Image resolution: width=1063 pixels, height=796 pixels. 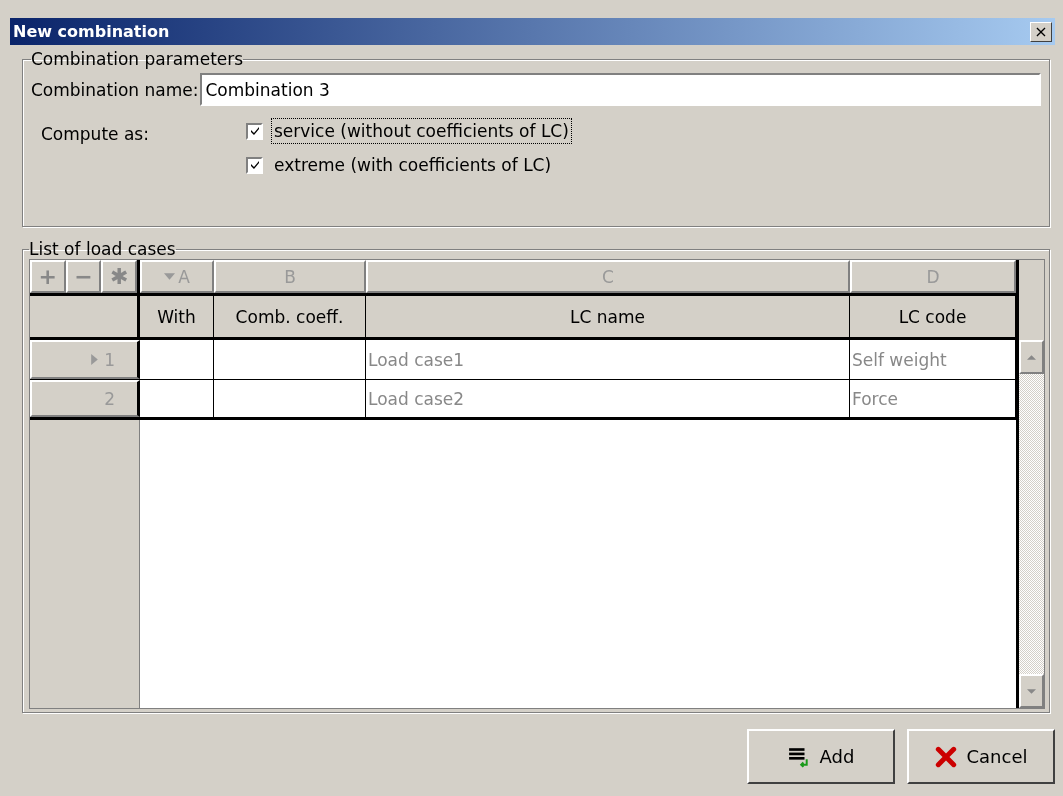 What do you see at coordinates (421, 131) in the screenshot?
I see `checkbox-label: service (without coefficients of LC)` at bounding box center [421, 131].